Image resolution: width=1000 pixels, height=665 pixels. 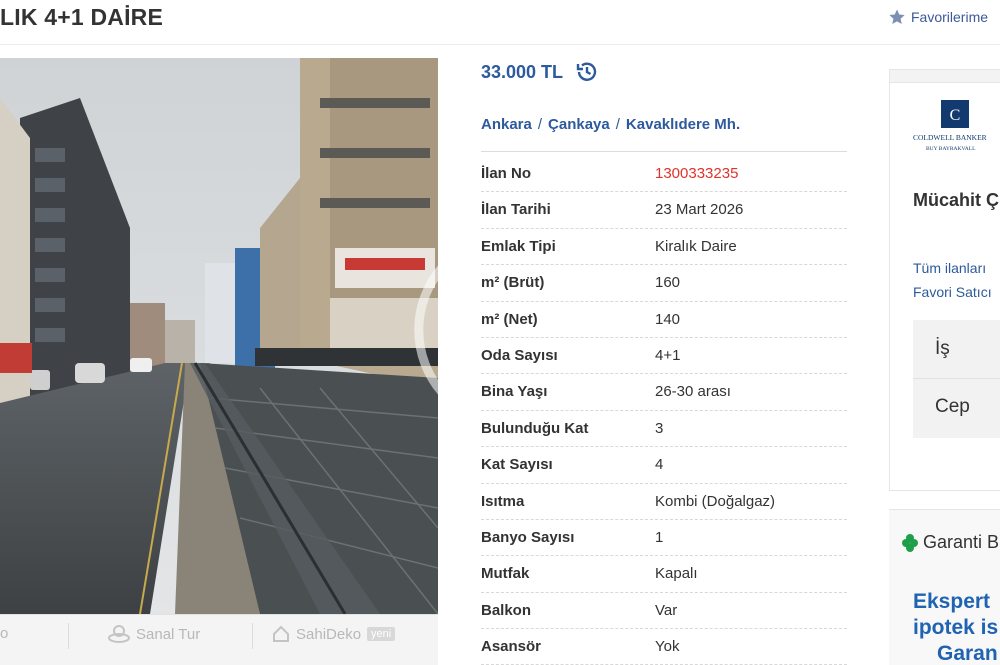 What do you see at coordinates (506, 610) in the screenshot?
I see `detail-label: Balkon` at bounding box center [506, 610].